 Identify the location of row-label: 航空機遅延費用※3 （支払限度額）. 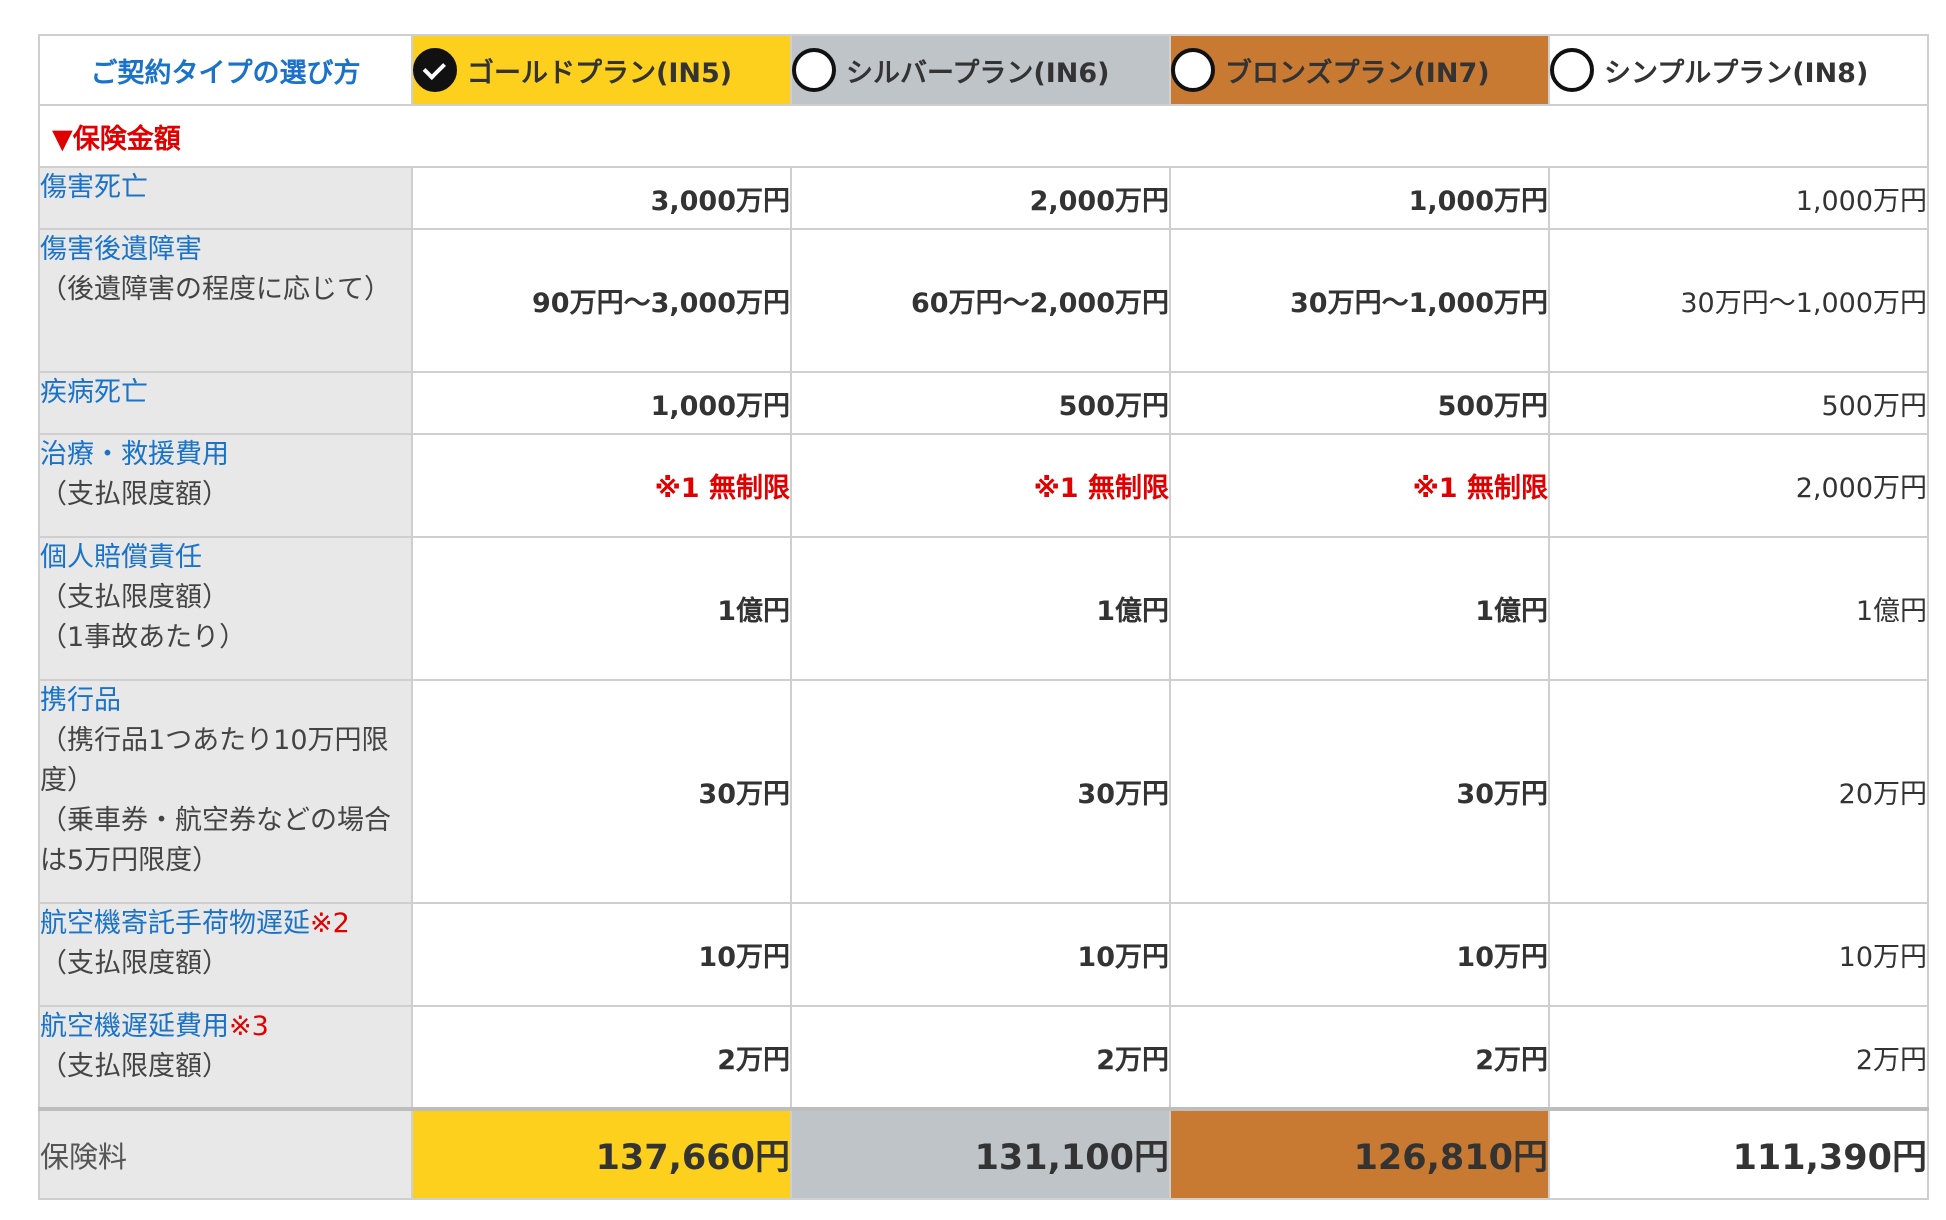
(225, 1057).